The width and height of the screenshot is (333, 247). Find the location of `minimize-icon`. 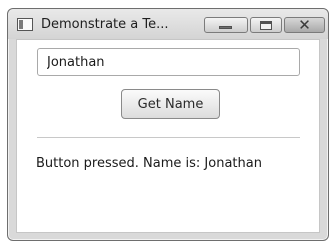

minimize-icon is located at coordinates (225, 27).